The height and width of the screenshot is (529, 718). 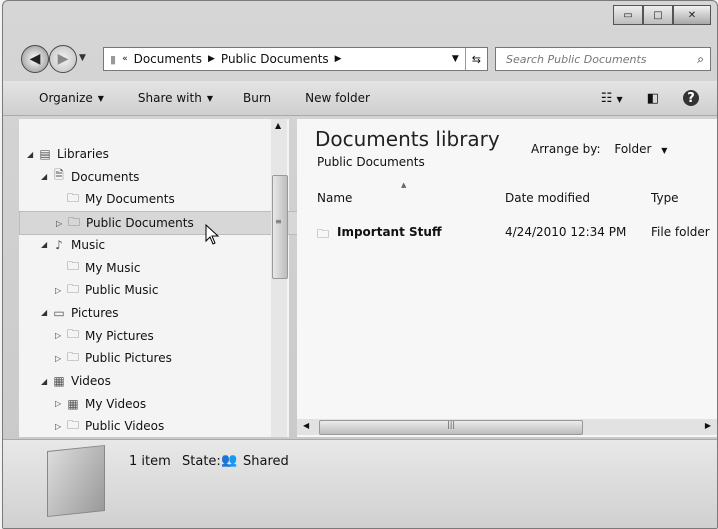 I want to click on scroll-up-icon: ▲, so click(x=278, y=125).